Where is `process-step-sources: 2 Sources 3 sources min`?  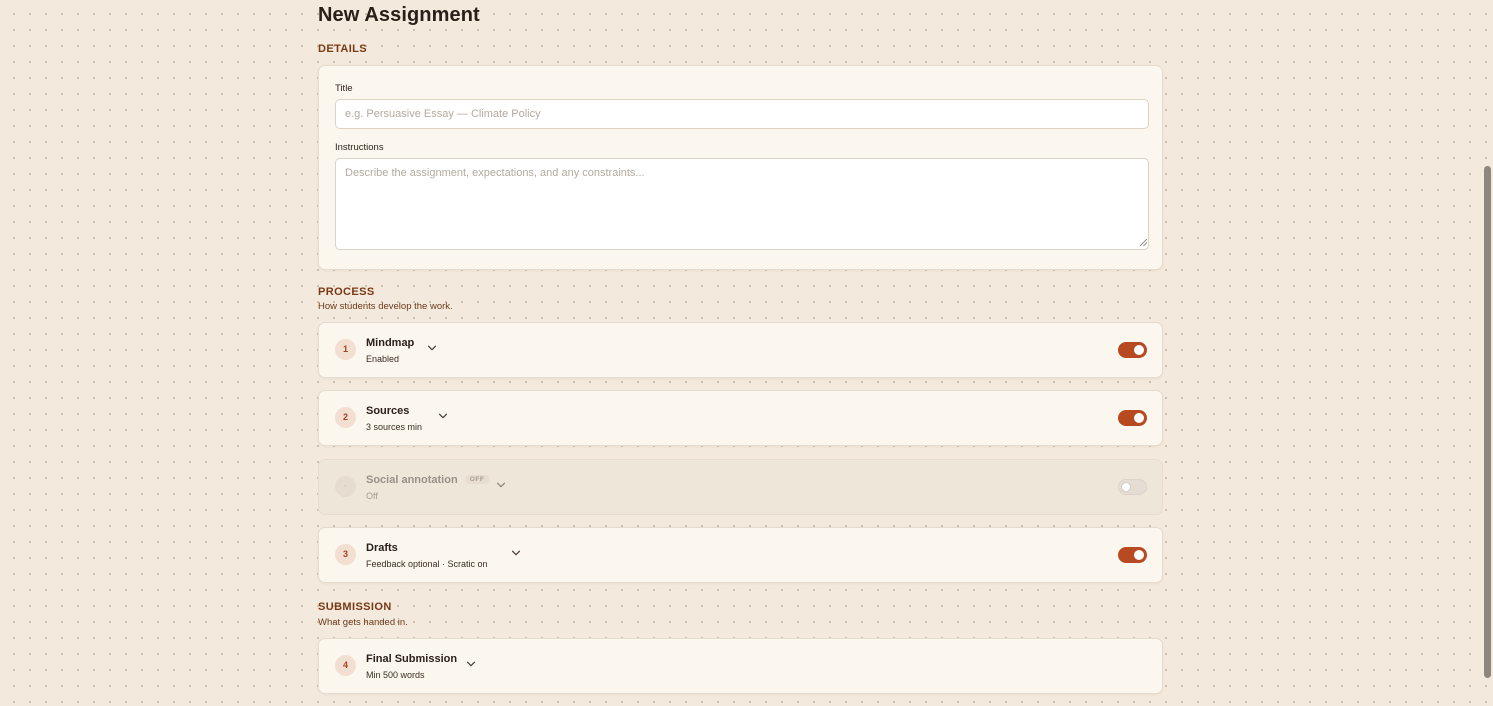 process-step-sources: 2 Sources 3 sources min is located at coordinates (740, 418).